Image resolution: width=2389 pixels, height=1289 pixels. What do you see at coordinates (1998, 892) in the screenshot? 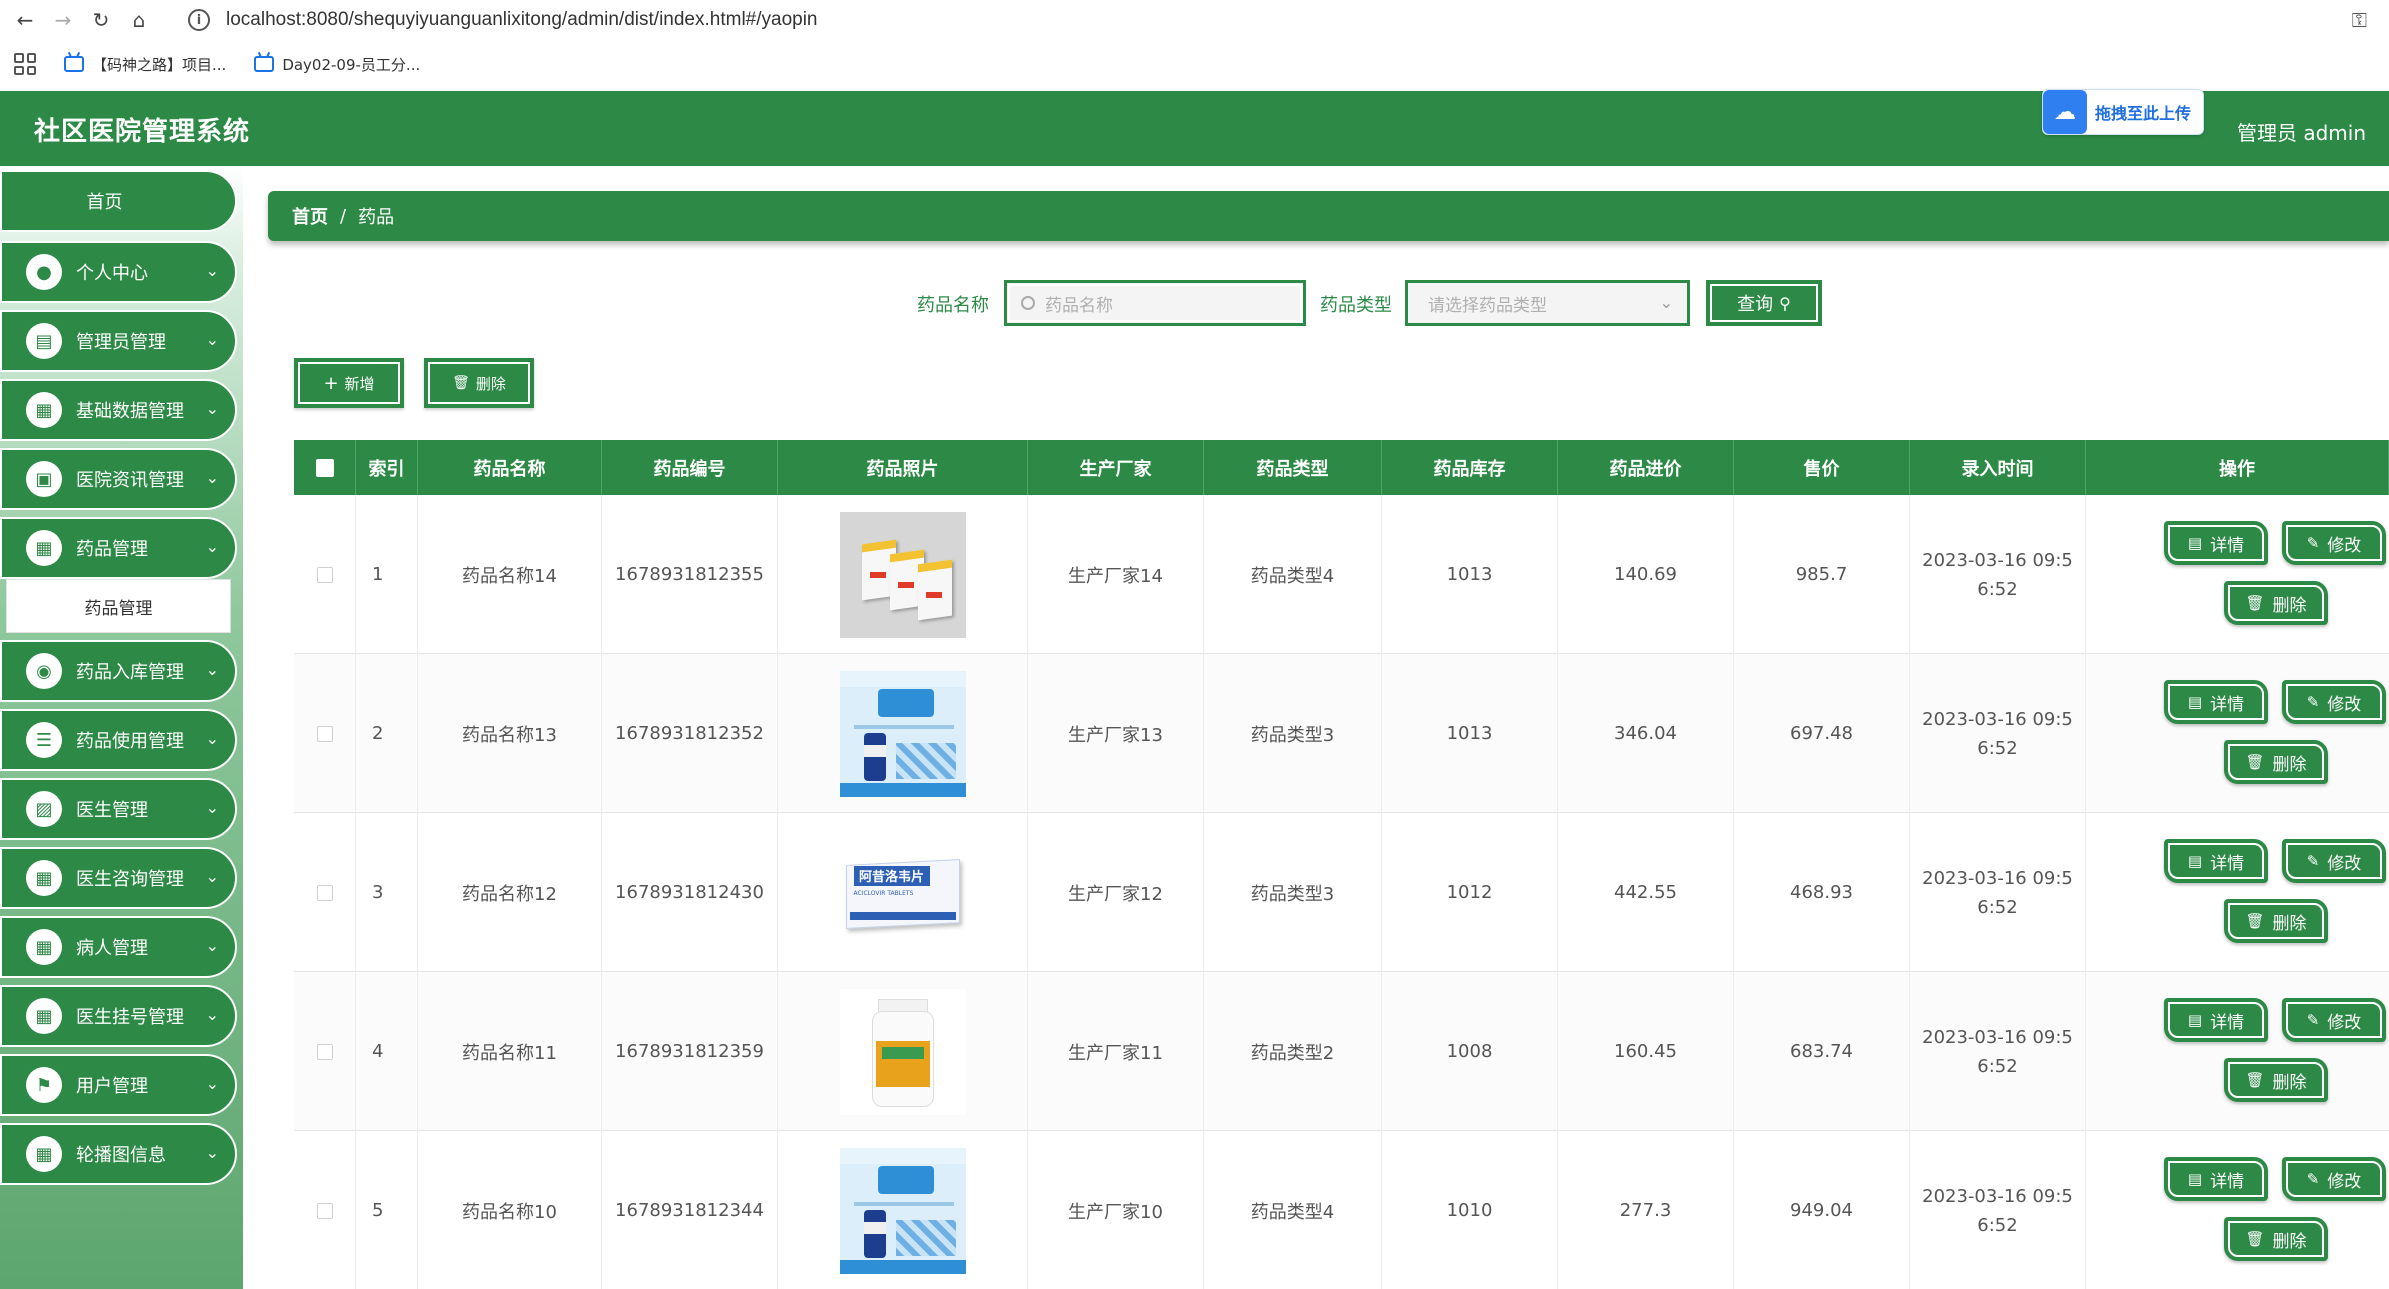
I see `time-cell: 2023-03-16 09:5 6:52` at bounding box center [1998, 892].